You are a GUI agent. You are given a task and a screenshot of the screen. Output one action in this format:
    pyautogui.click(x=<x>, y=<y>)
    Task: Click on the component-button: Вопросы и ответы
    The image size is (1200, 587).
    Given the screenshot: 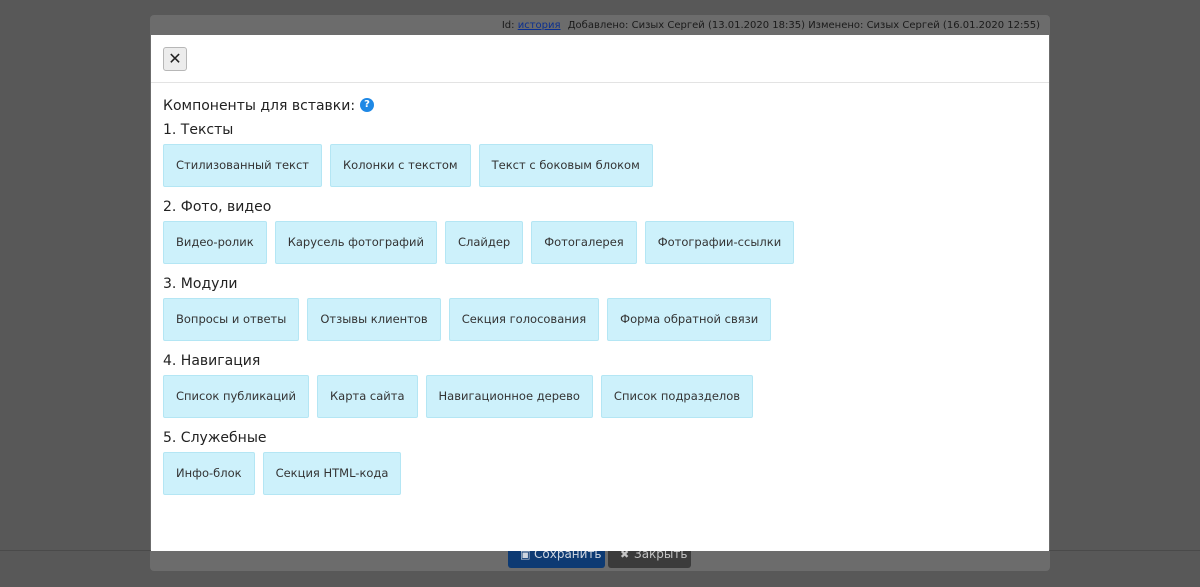 What is the action you would take?
    pyautogui.click(x=231, y=319)
    